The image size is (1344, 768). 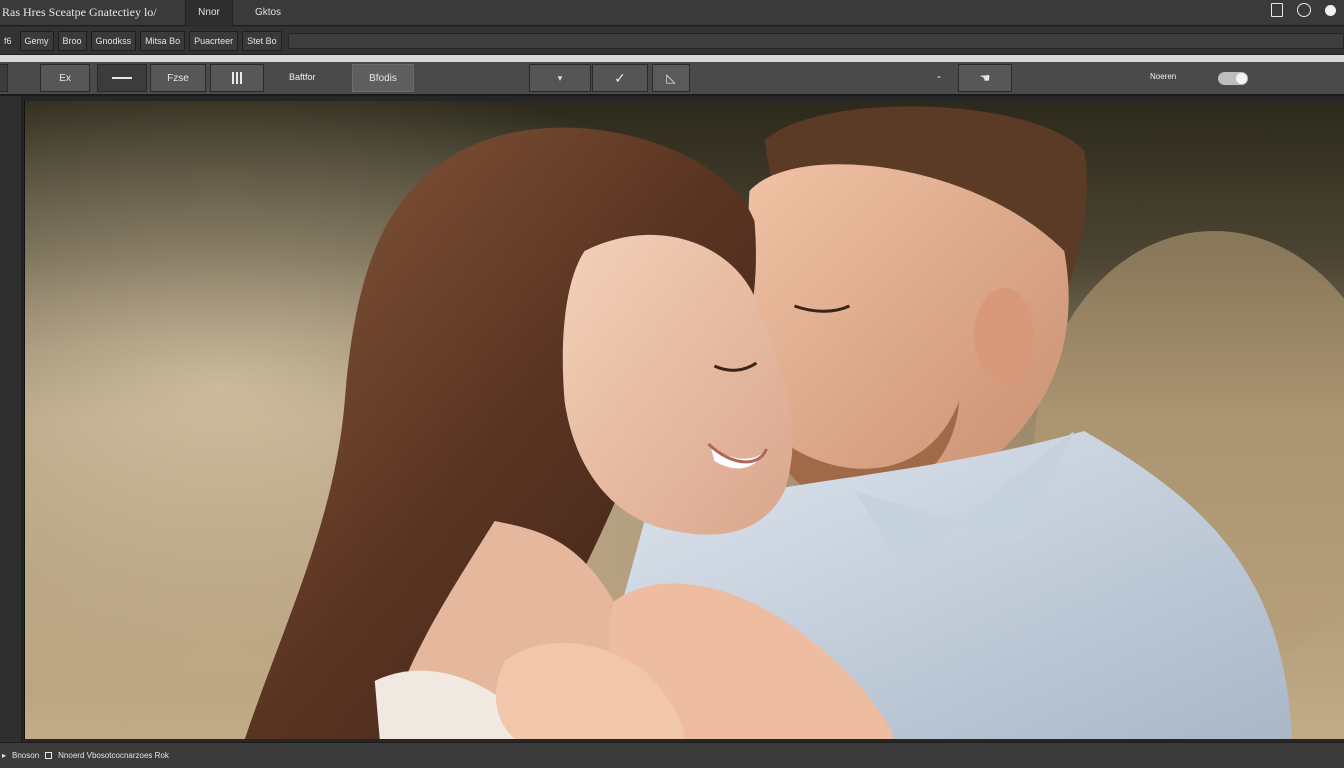 I want to click on tool-hand: ☚, so click(x=985, y=78).